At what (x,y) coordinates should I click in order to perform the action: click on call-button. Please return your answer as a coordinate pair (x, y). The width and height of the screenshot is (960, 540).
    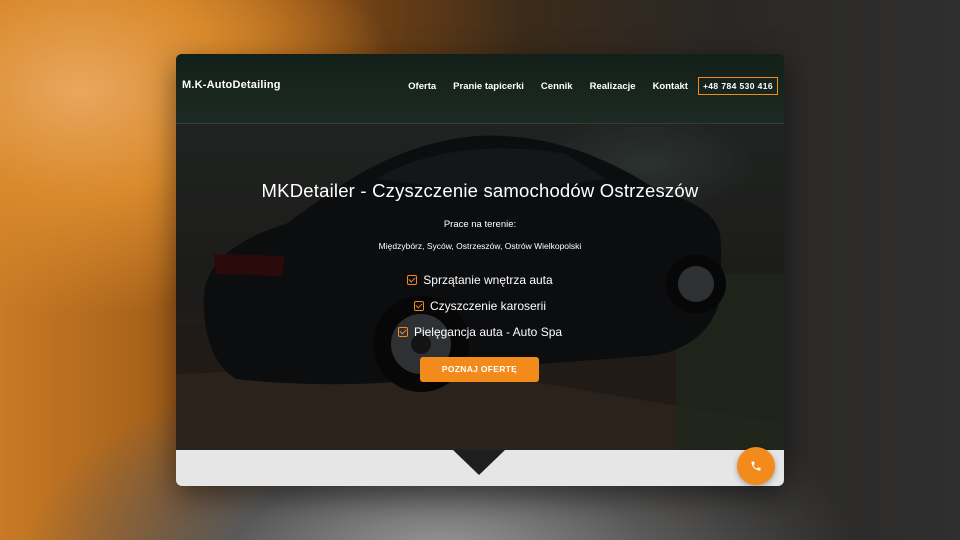
    Looking at the image, I should click on (756, 466).